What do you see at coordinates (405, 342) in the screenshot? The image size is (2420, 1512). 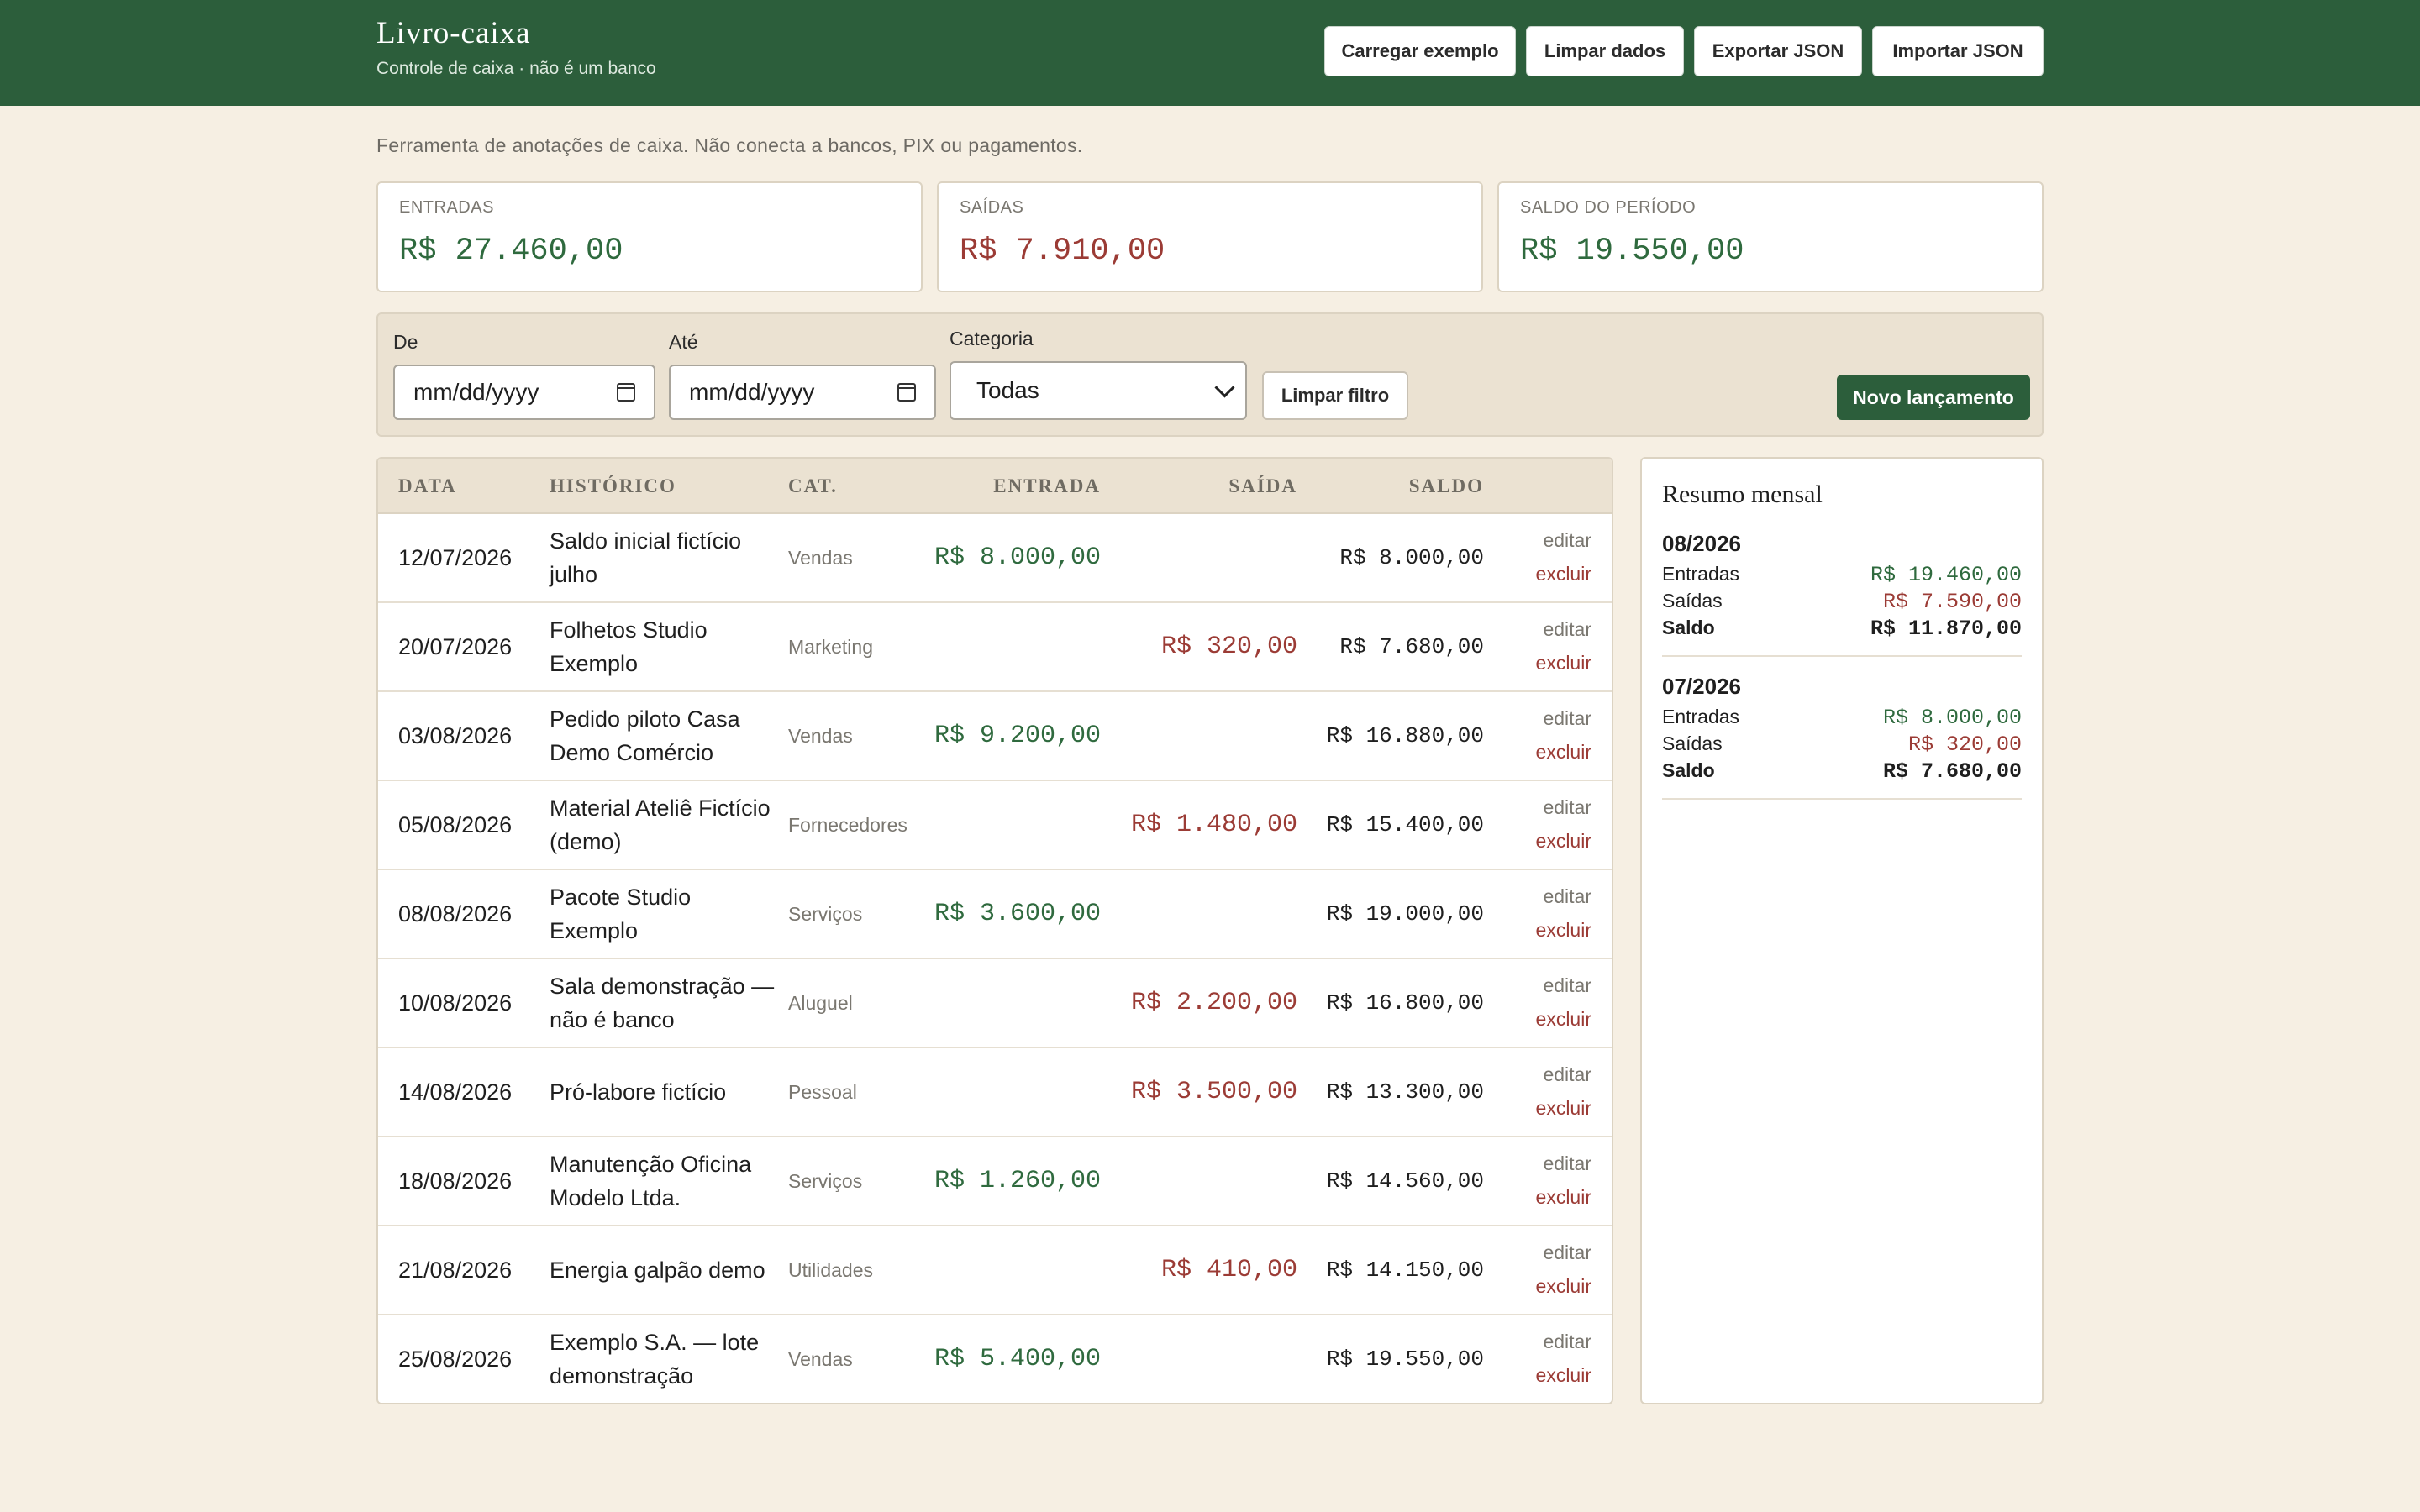 I see `from-date-label: De` at bounding box center [405, 342].